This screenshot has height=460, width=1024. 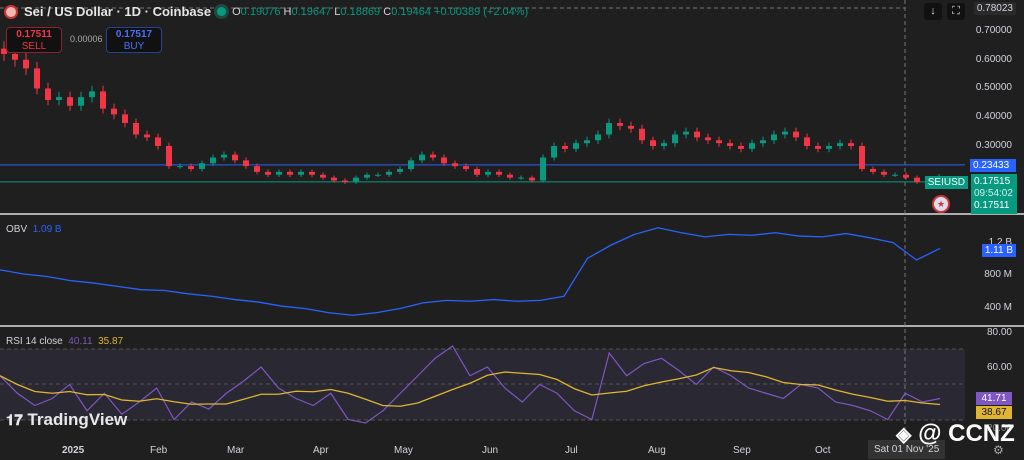 I want to click on tradingview-logo-icon: 𝟏𝟕, so click(x=14, y=420).